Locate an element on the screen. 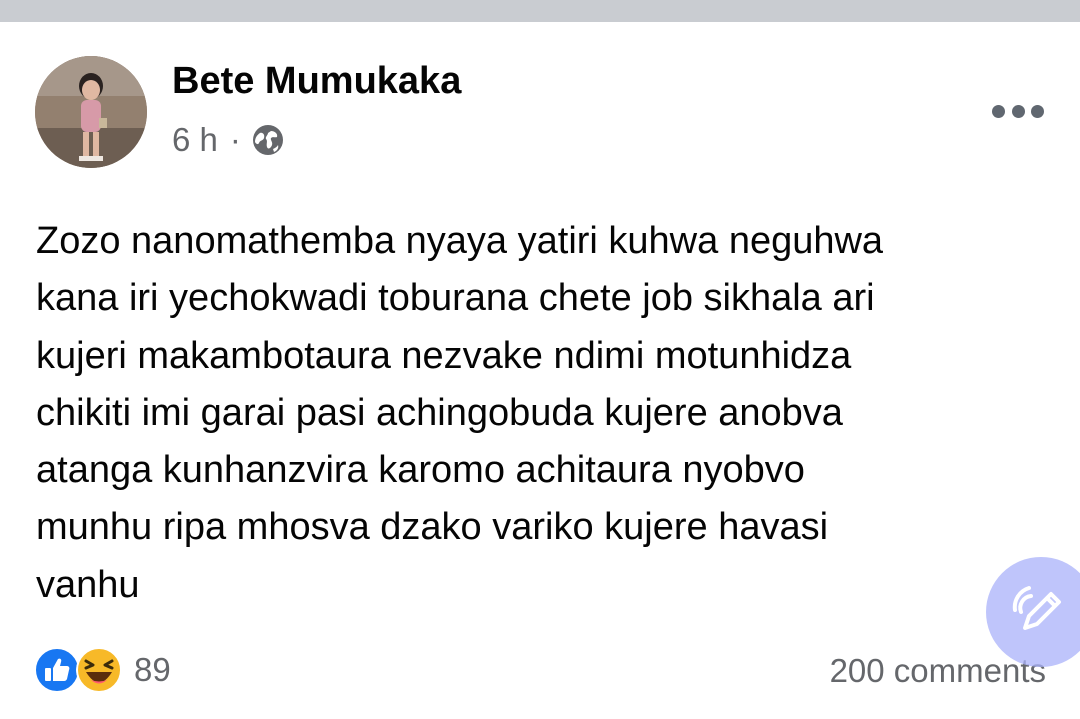  globe-icon is located at coordinates (267, 140).